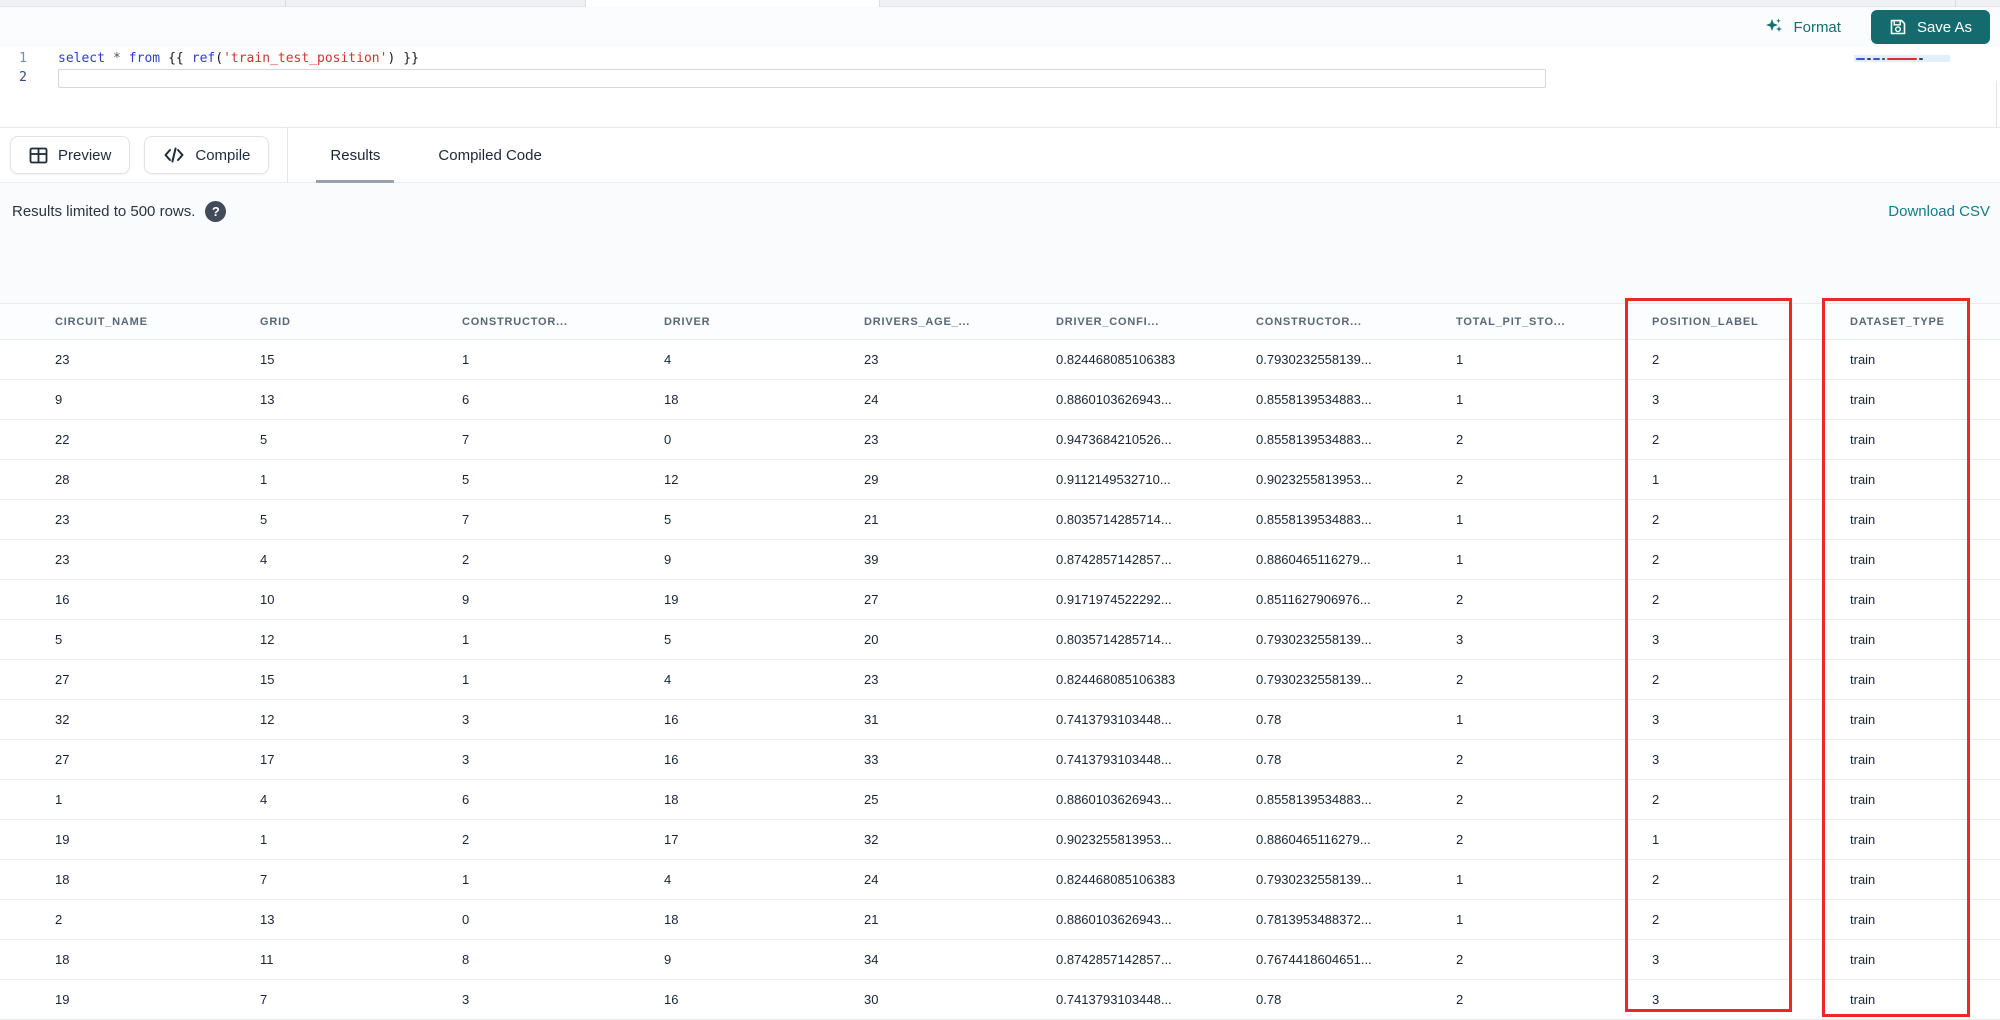 Image resolution: width=2000 pixels, height=1020 pixels. I want to click on sql-star: *, so click(116, 58).